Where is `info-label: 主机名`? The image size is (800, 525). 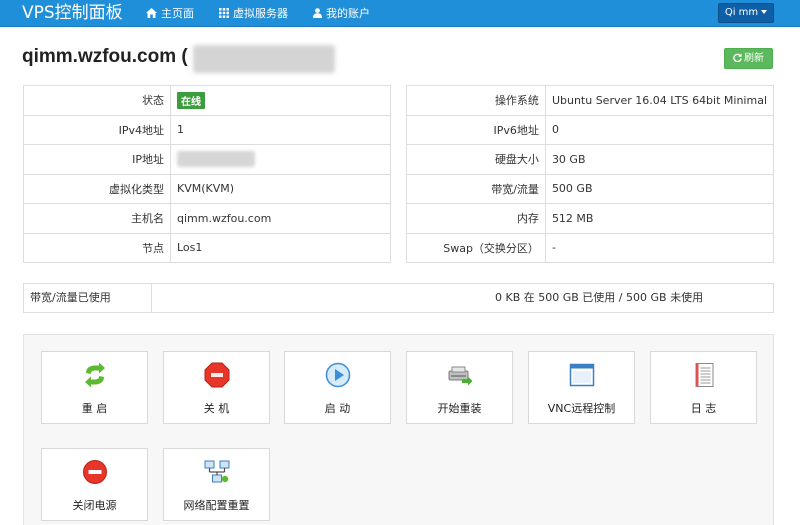 info-label: 主机名 is located at coordinates (97, 218).